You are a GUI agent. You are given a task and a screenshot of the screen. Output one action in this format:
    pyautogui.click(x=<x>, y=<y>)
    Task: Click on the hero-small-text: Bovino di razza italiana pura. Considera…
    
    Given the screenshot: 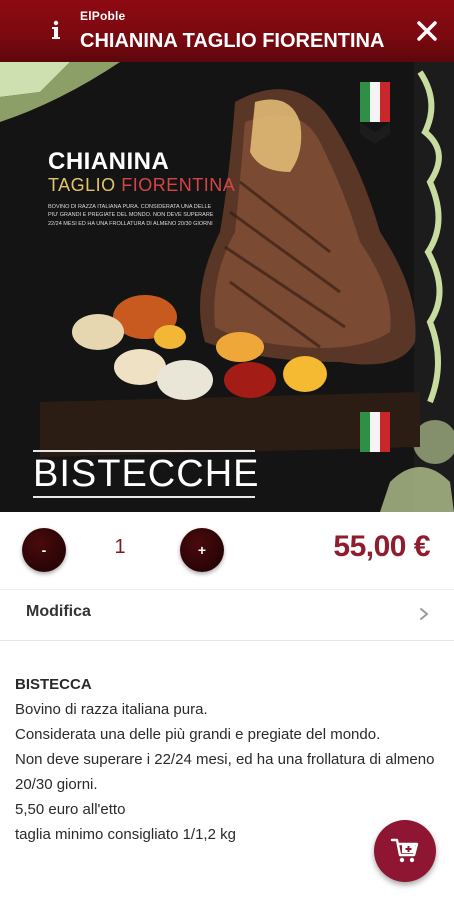 What is the action you would take?
    pyautogui.click(x=131, y=215)
    